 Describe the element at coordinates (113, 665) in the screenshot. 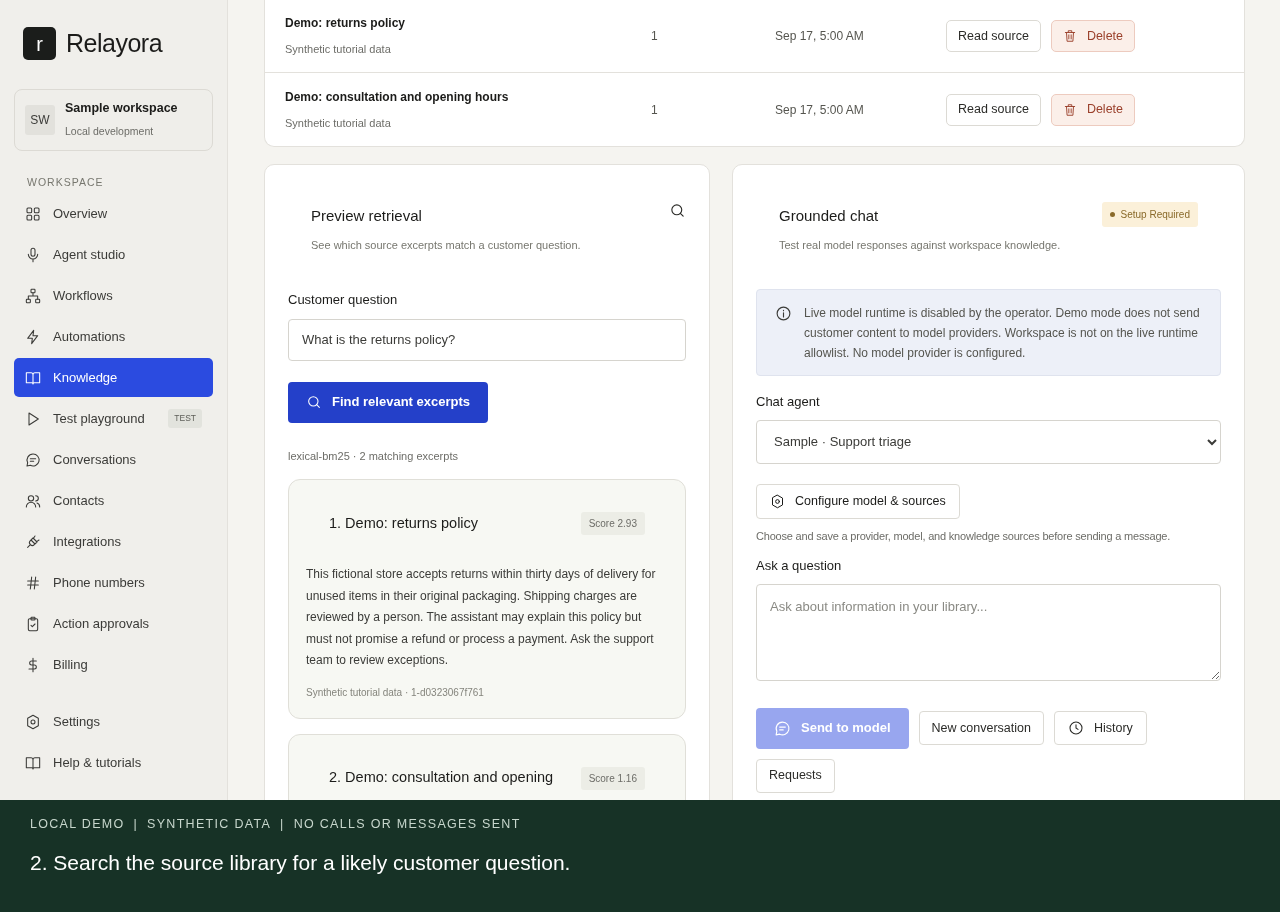

I see `nav-item: Billing` at that location.